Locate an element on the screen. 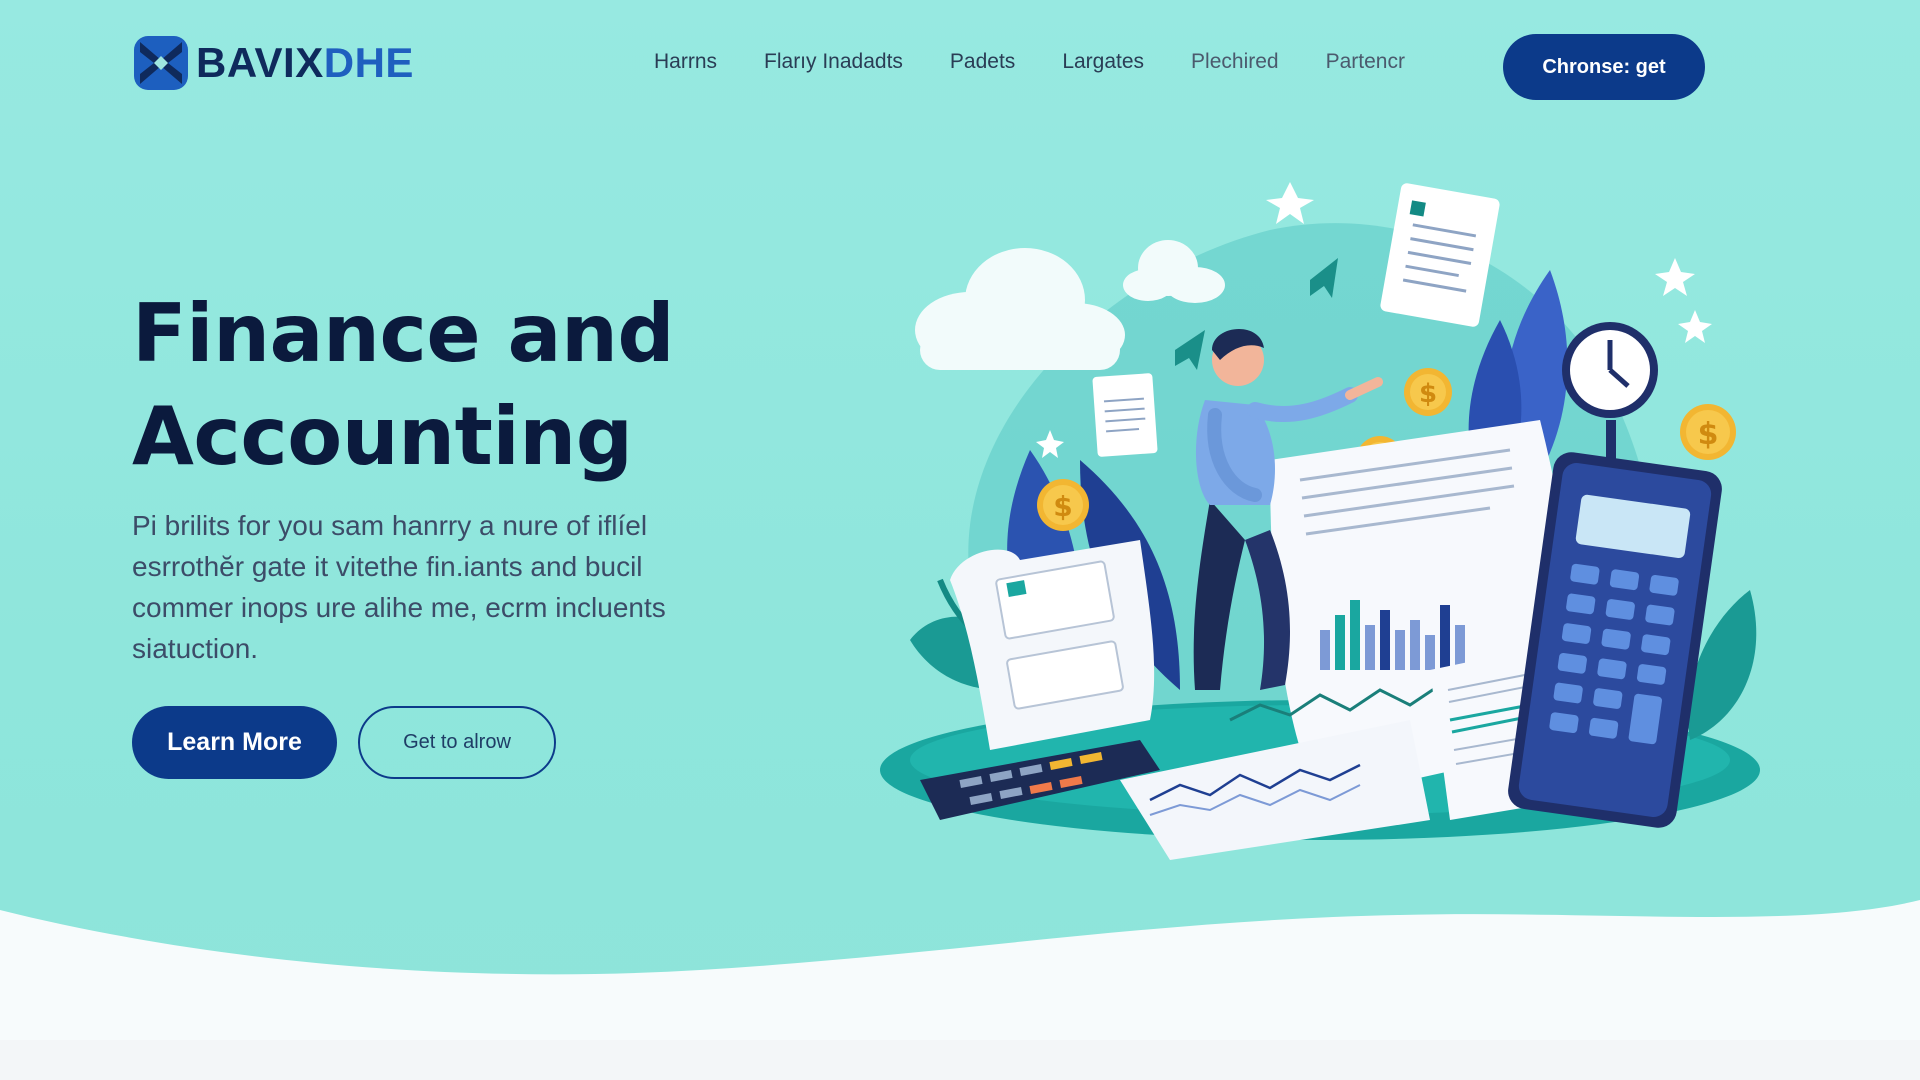 This screenshot has height=1080, width=1920. header-cta-button: Chronse: get is located at coordinates (1604, 67).